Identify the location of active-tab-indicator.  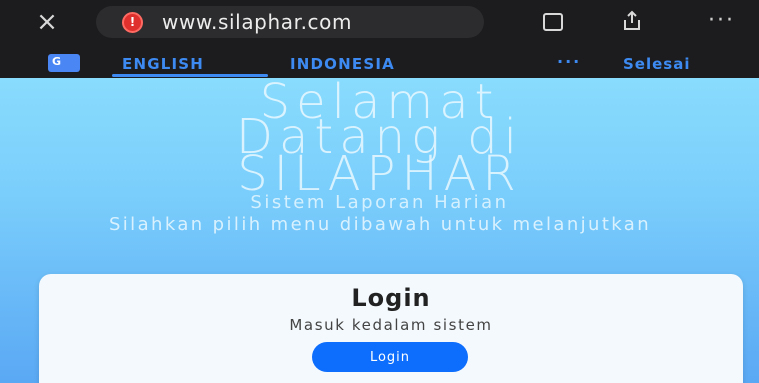
(190, 75).